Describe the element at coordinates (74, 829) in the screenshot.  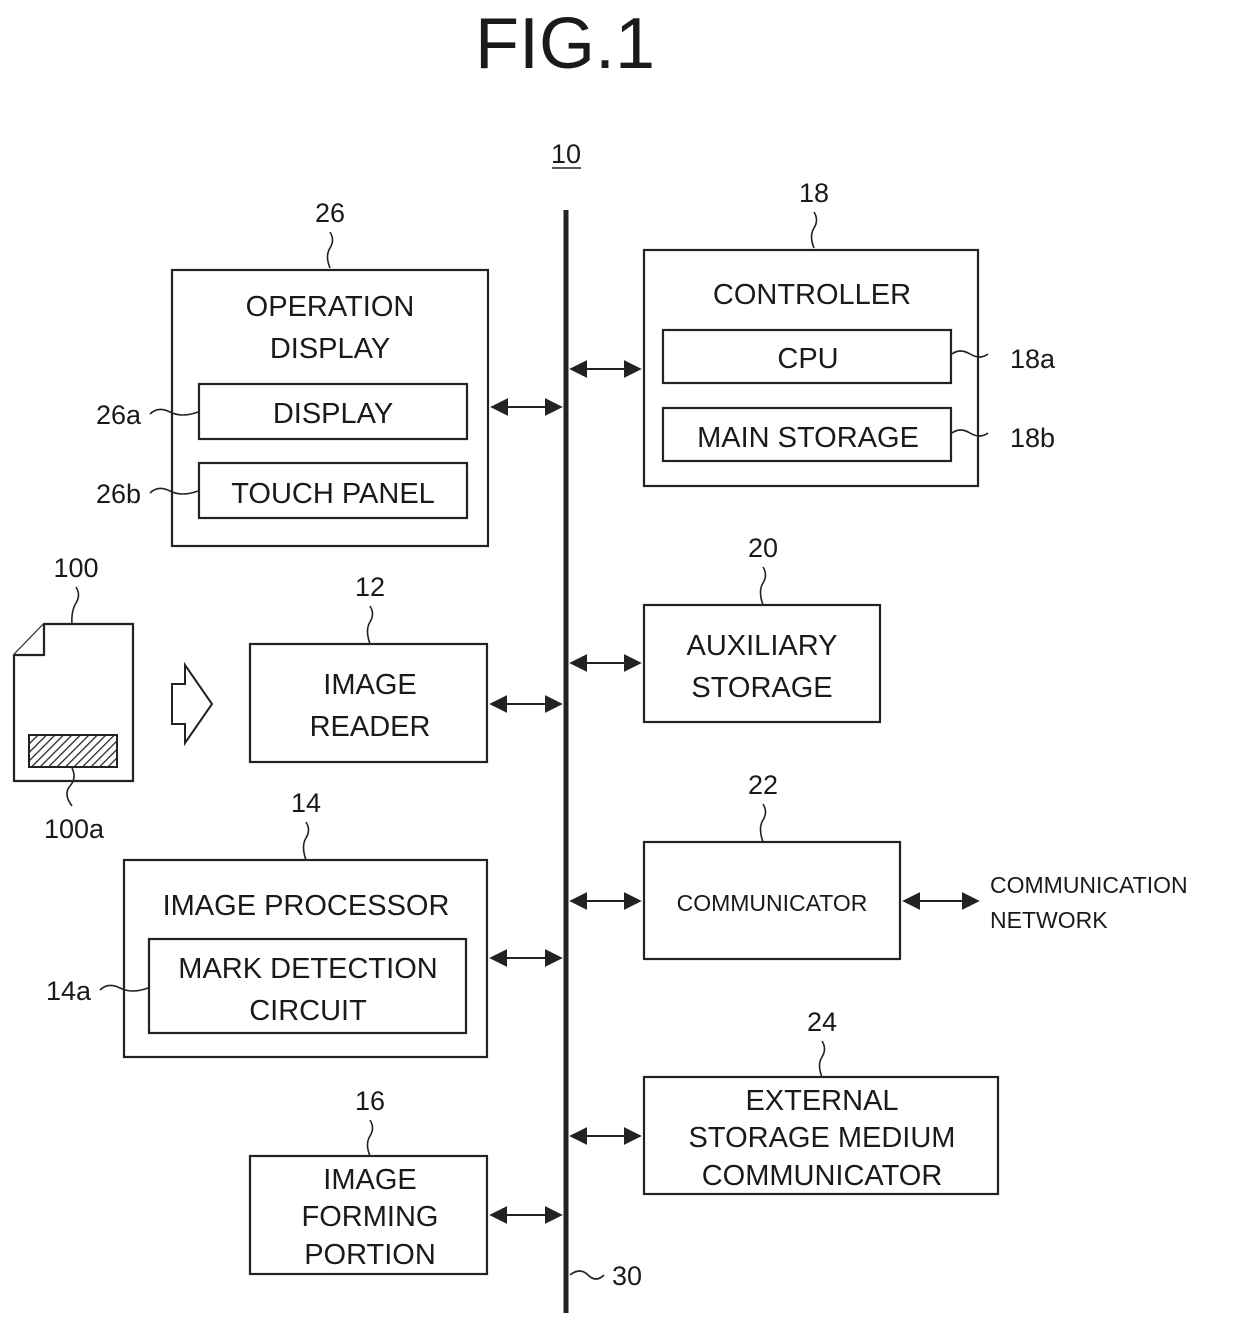
I see `document-mark-ref: 100a` at that location.